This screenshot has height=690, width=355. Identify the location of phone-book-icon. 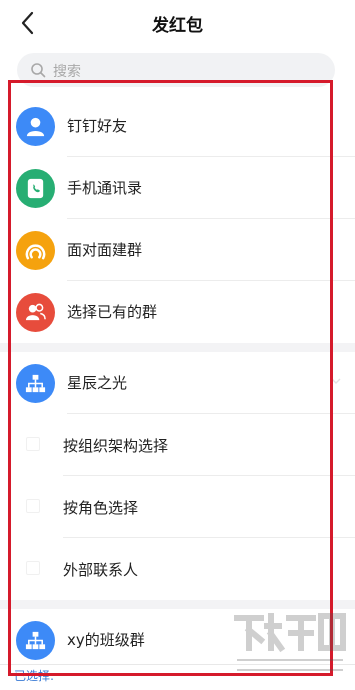
(35, 188).